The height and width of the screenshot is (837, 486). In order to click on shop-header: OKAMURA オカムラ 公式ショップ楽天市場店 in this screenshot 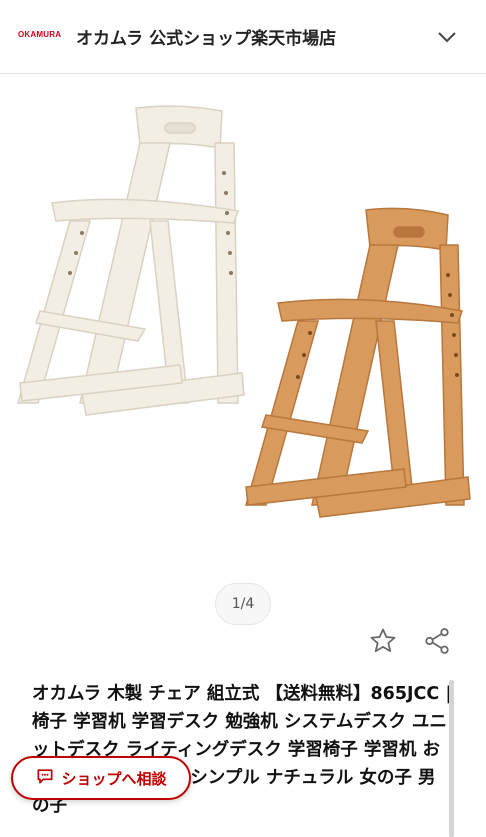, I will do `click(243, 37)`.